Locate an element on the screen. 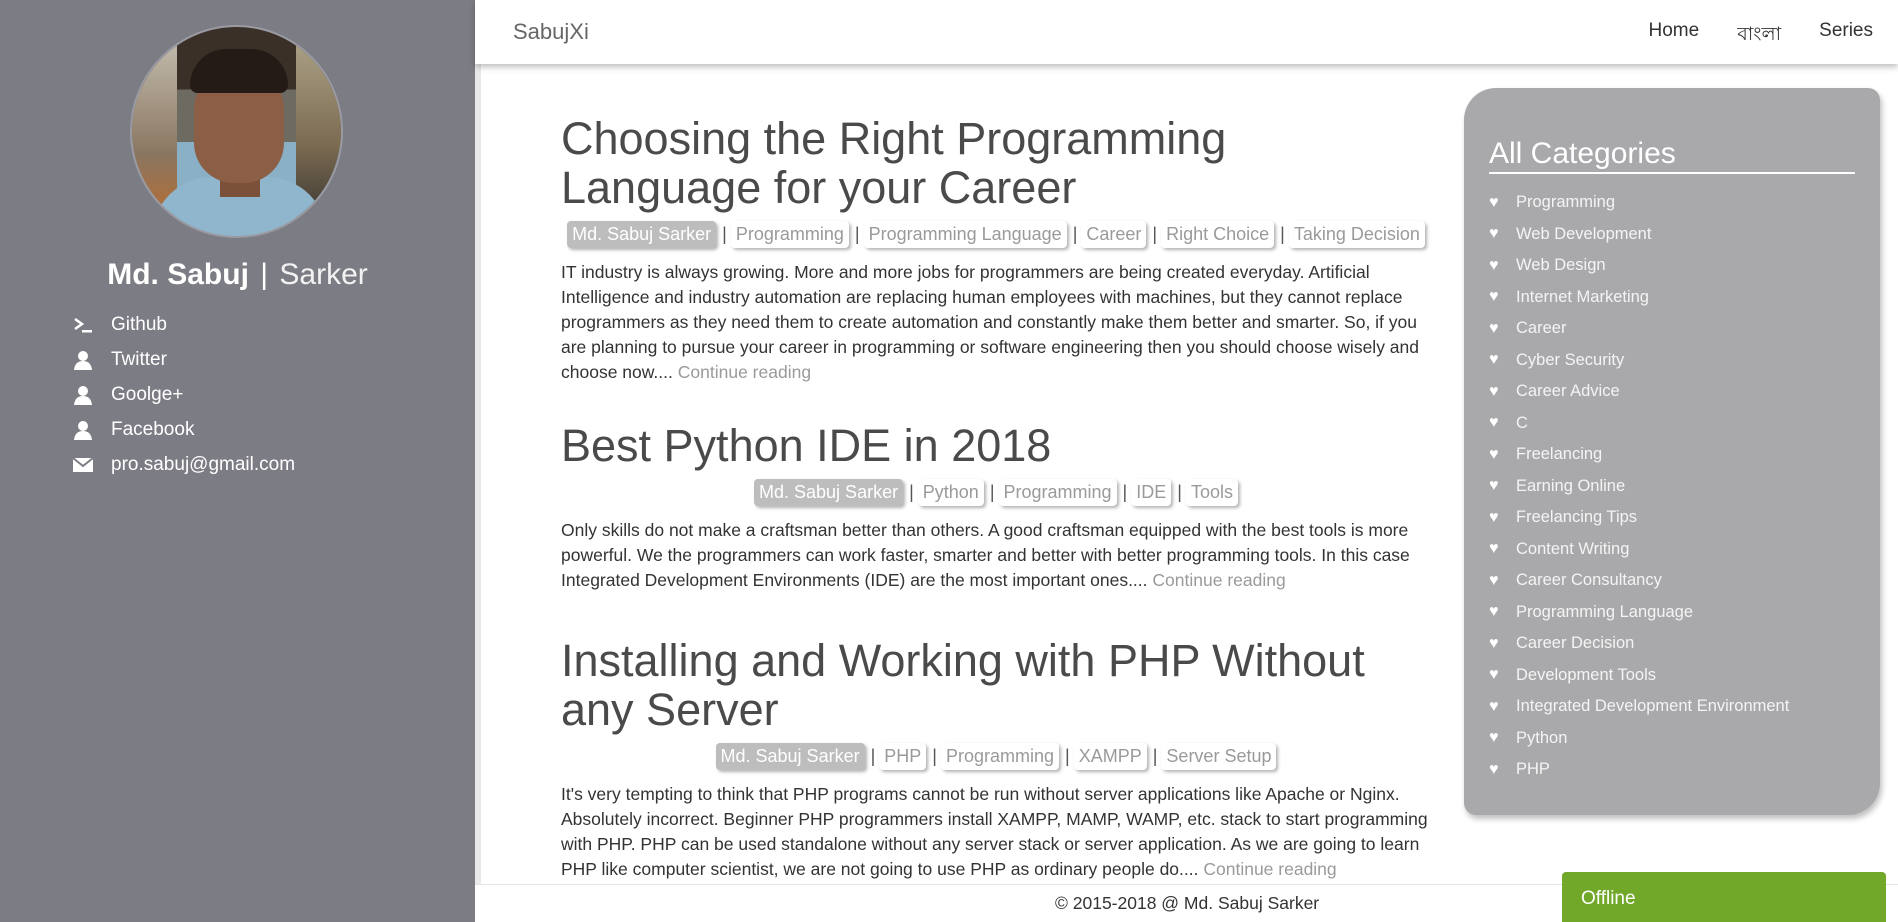  category-label: Career Consultancy is located at coordinates (1589, 580).